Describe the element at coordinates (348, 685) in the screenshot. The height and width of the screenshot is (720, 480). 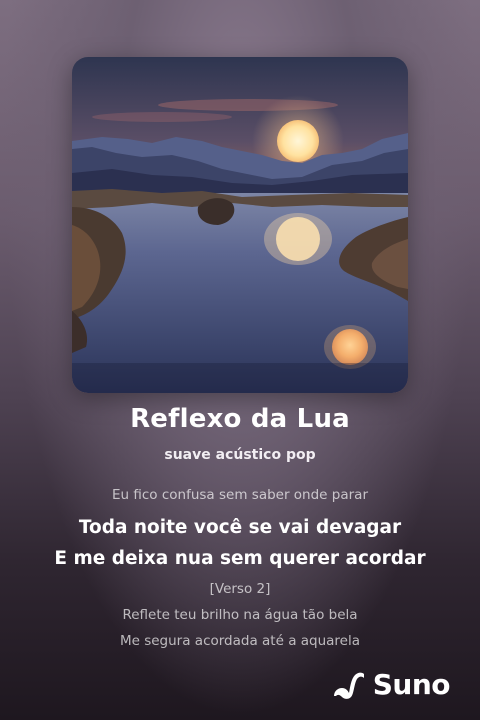
I see `suno-logo-icon` at that location.